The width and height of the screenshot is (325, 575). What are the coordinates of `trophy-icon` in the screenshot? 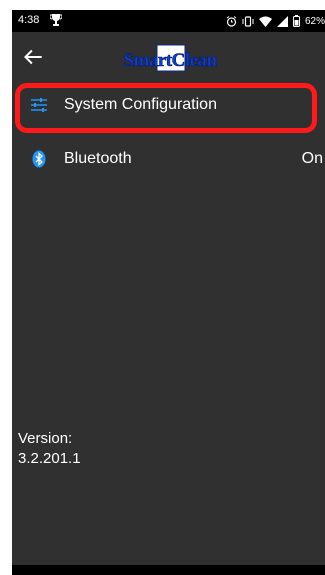 It's located at (56, 20).